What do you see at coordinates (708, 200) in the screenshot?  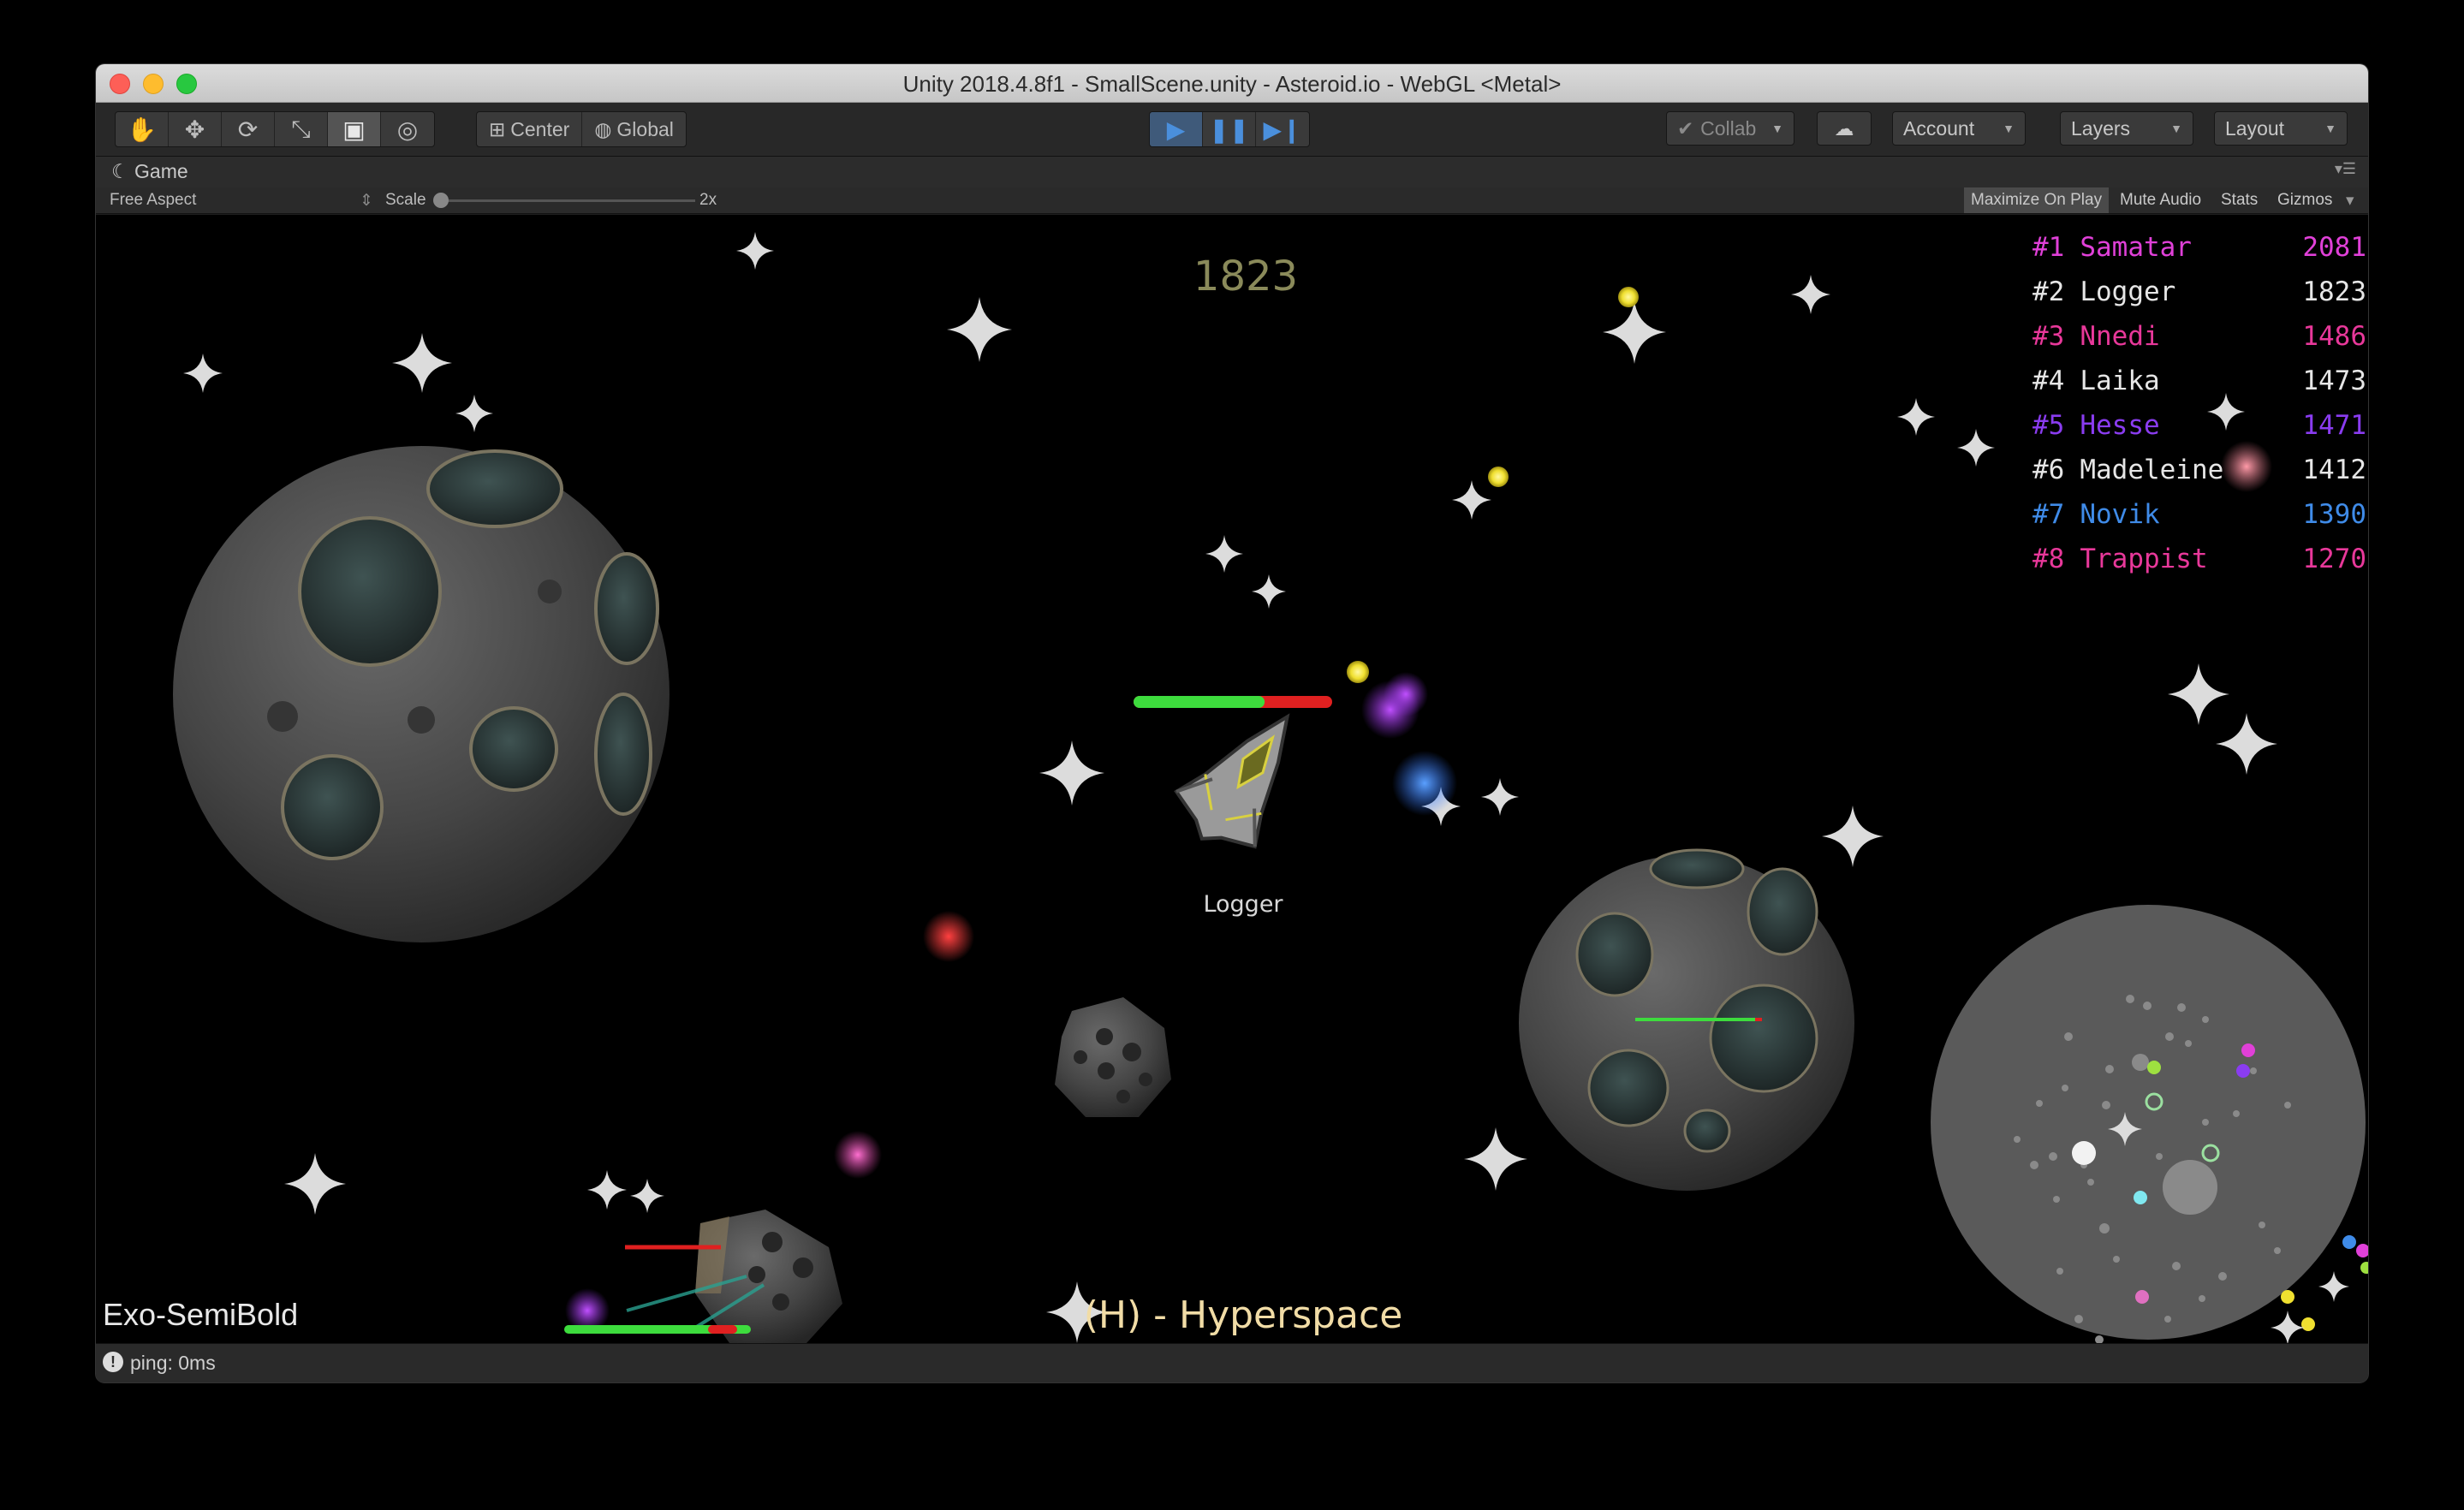 I see `scale-value: 2x` at bounding box center [708, 200].